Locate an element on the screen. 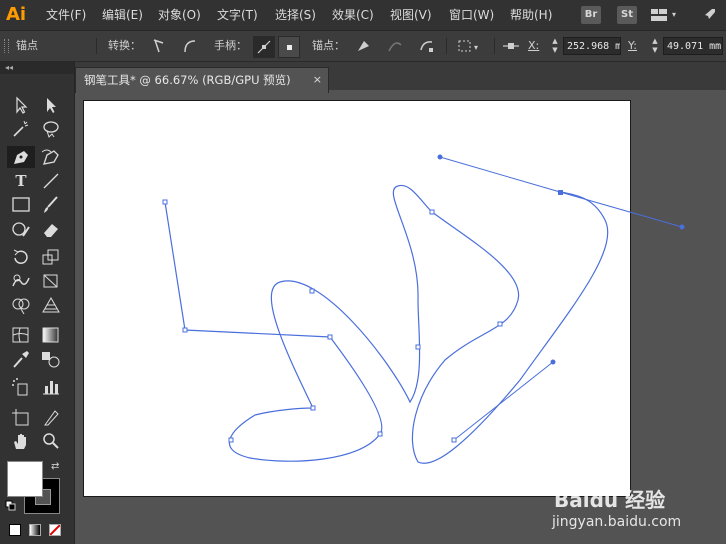 This screenshot has height=544, width=726. watermark-text: Baidu 经验 is located at coordinates (610, 500).